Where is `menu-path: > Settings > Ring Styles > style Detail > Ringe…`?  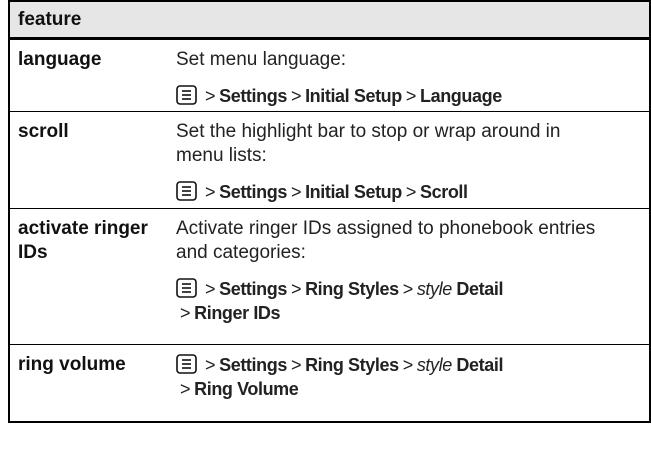 menu-path: > Settings > Ring Styles > style Detail > Ringe… is located at coordinates (408, 301).